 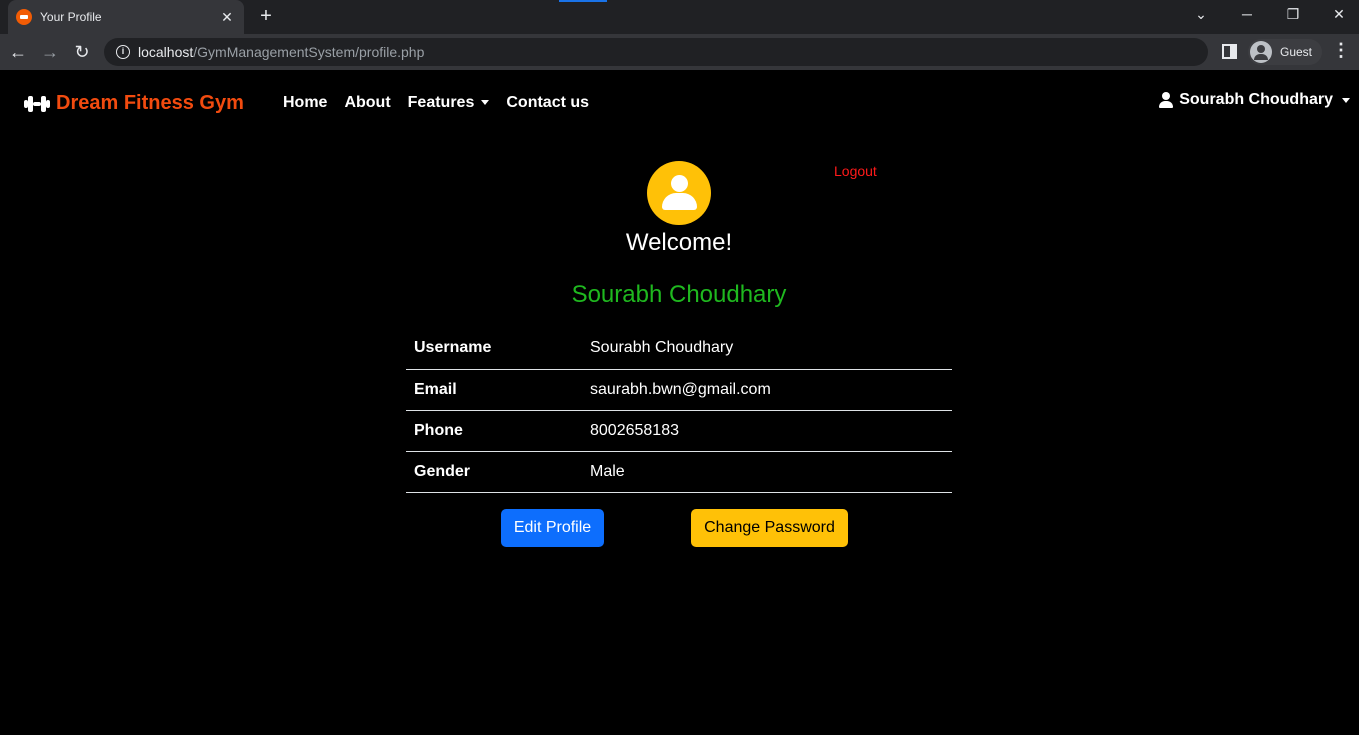 What do you see at coordinates (1339, 14) in the screenshot?
I see `close-window-icon: ✕` at bounding box center [1339, 14].